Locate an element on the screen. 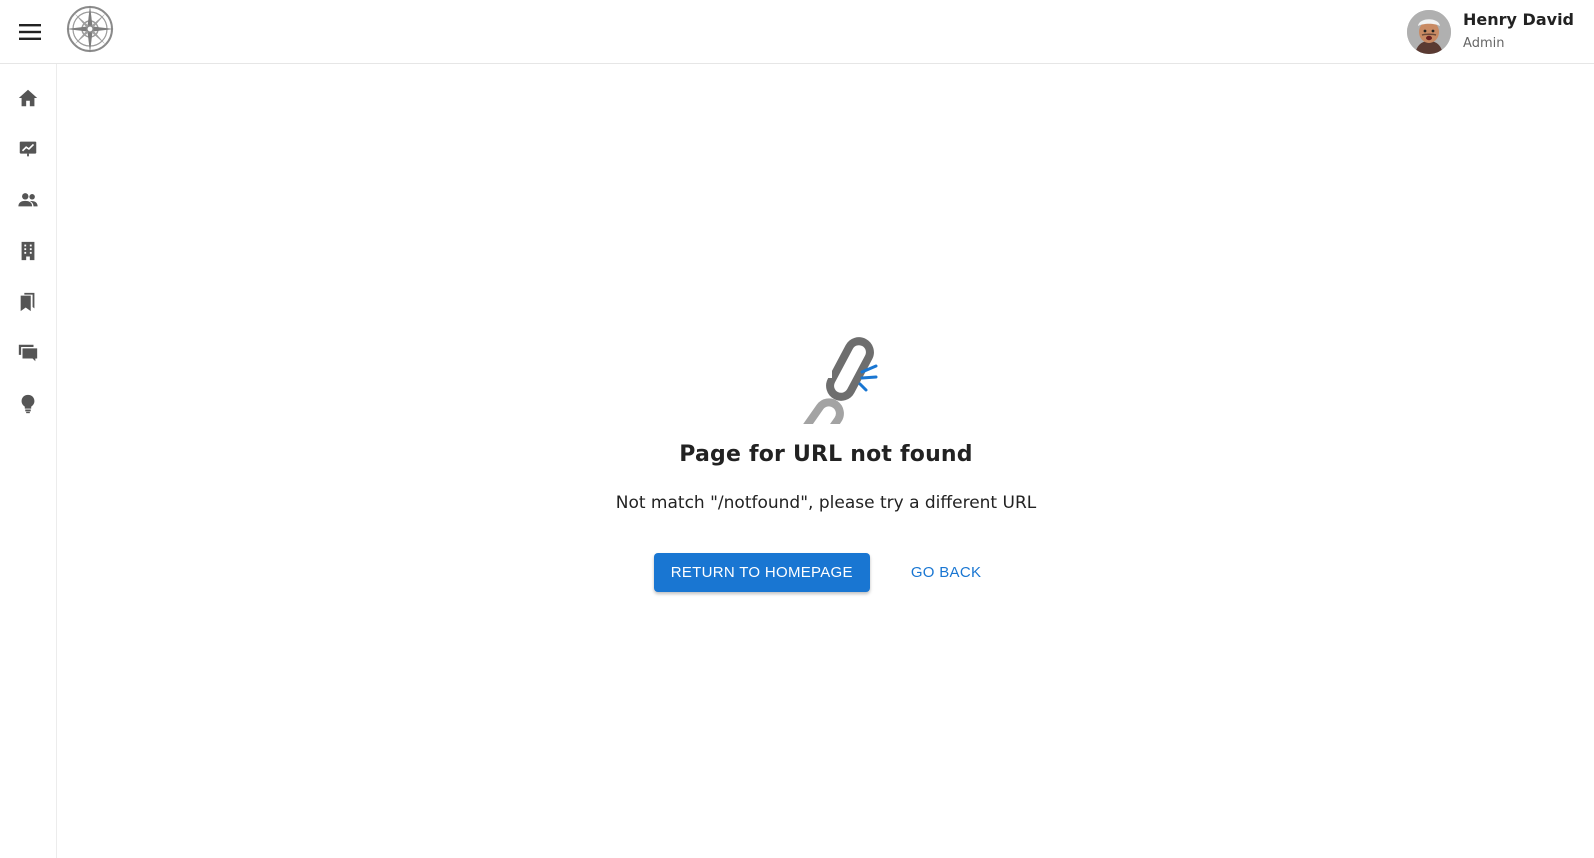 The width and height of the screenshot is (1594, 858). lightbulb-icon is located at coordinates (28, 404).